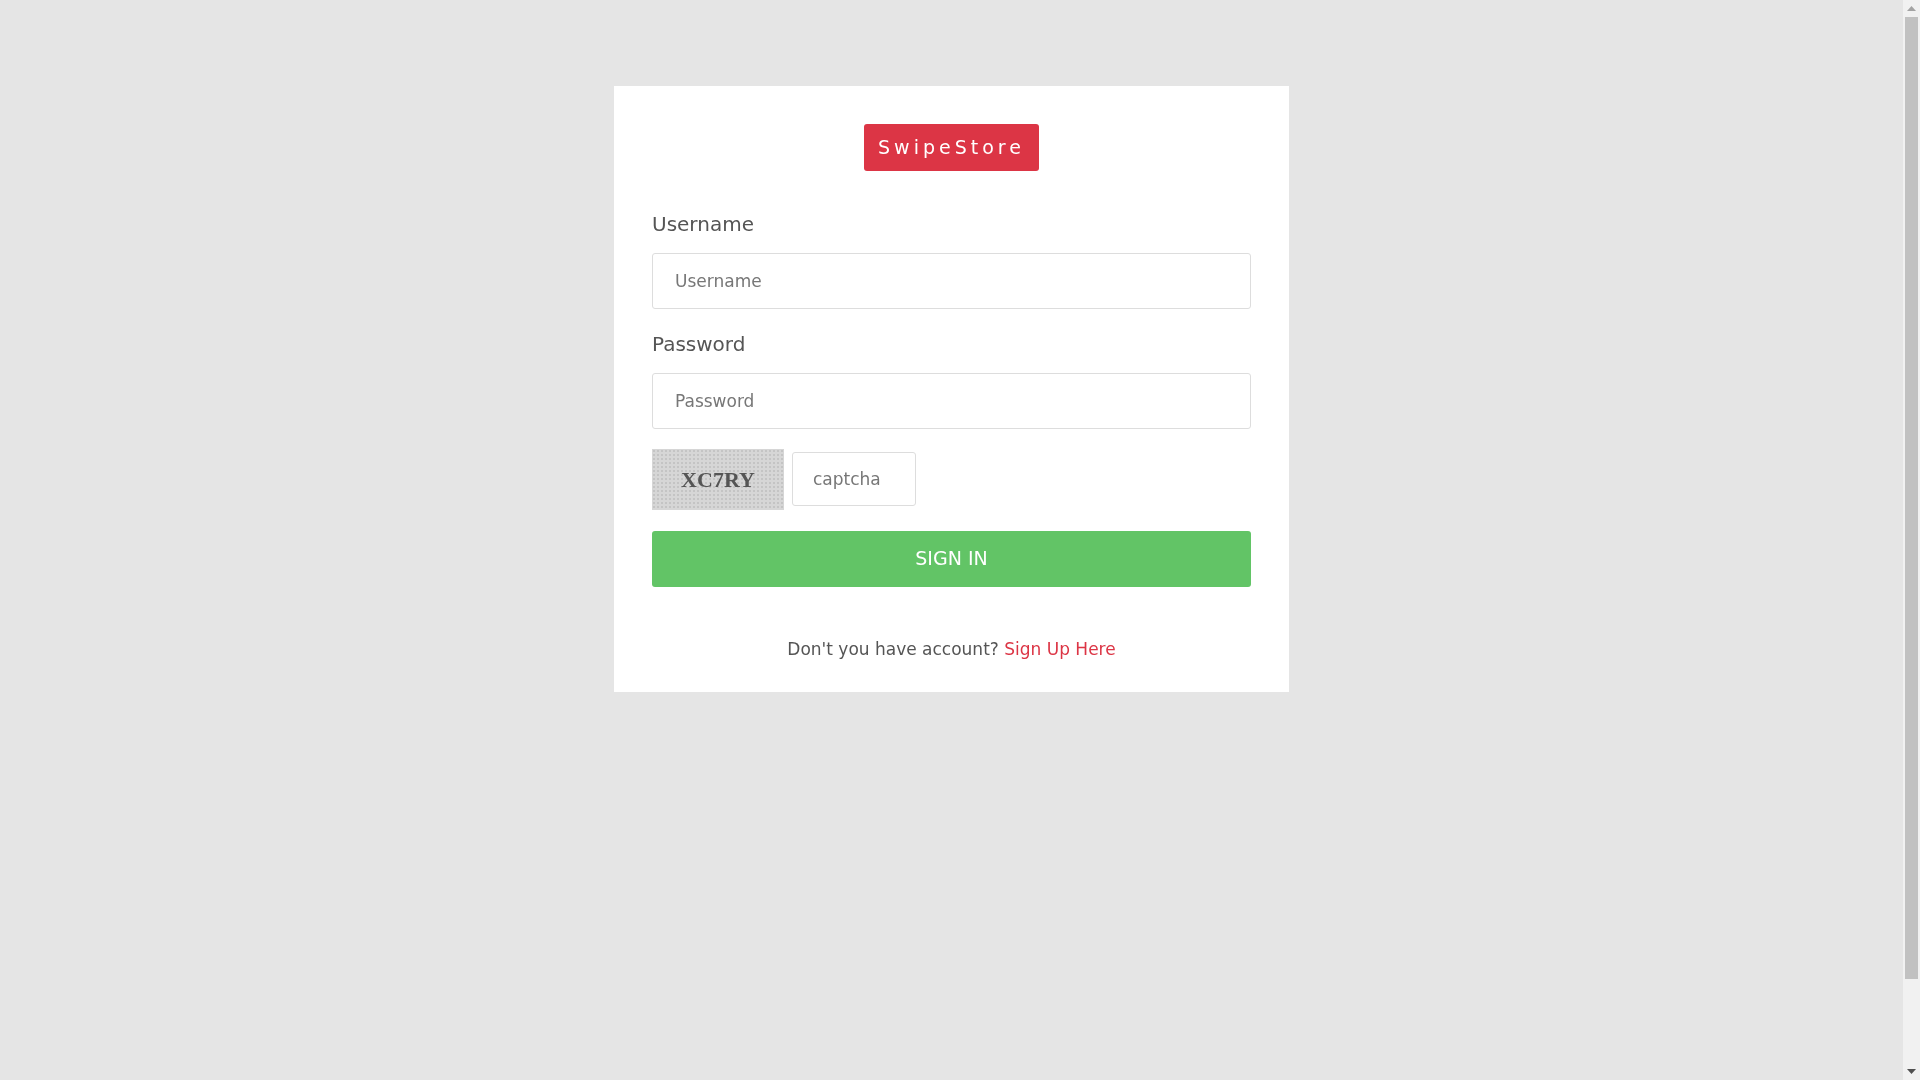 The width and height of the screenshot is (1920, 1080). What do you see at coordinates (718, 479) in the screenshot?
I see `captcha-image: XC7RY` at bounding box center [718, 479].